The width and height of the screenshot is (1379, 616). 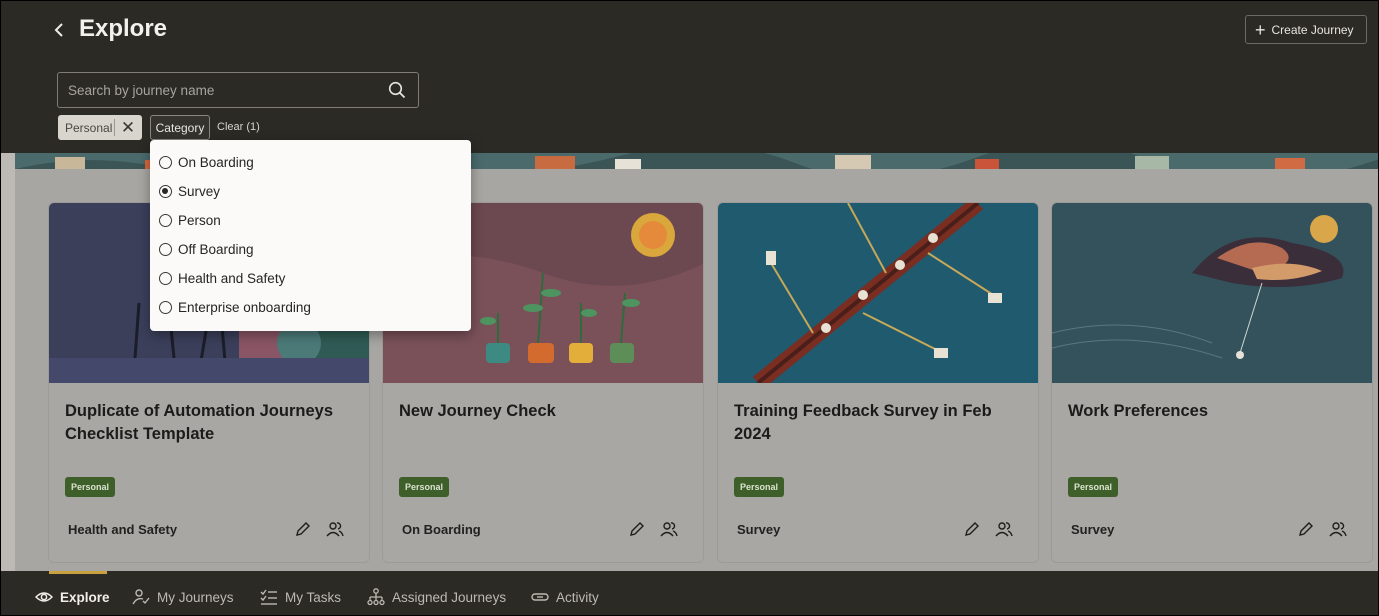 What do you see at coordinates (441, 529) in the screenshot?
I see `card-category: On Boarding` at bounding box center [441, 529].